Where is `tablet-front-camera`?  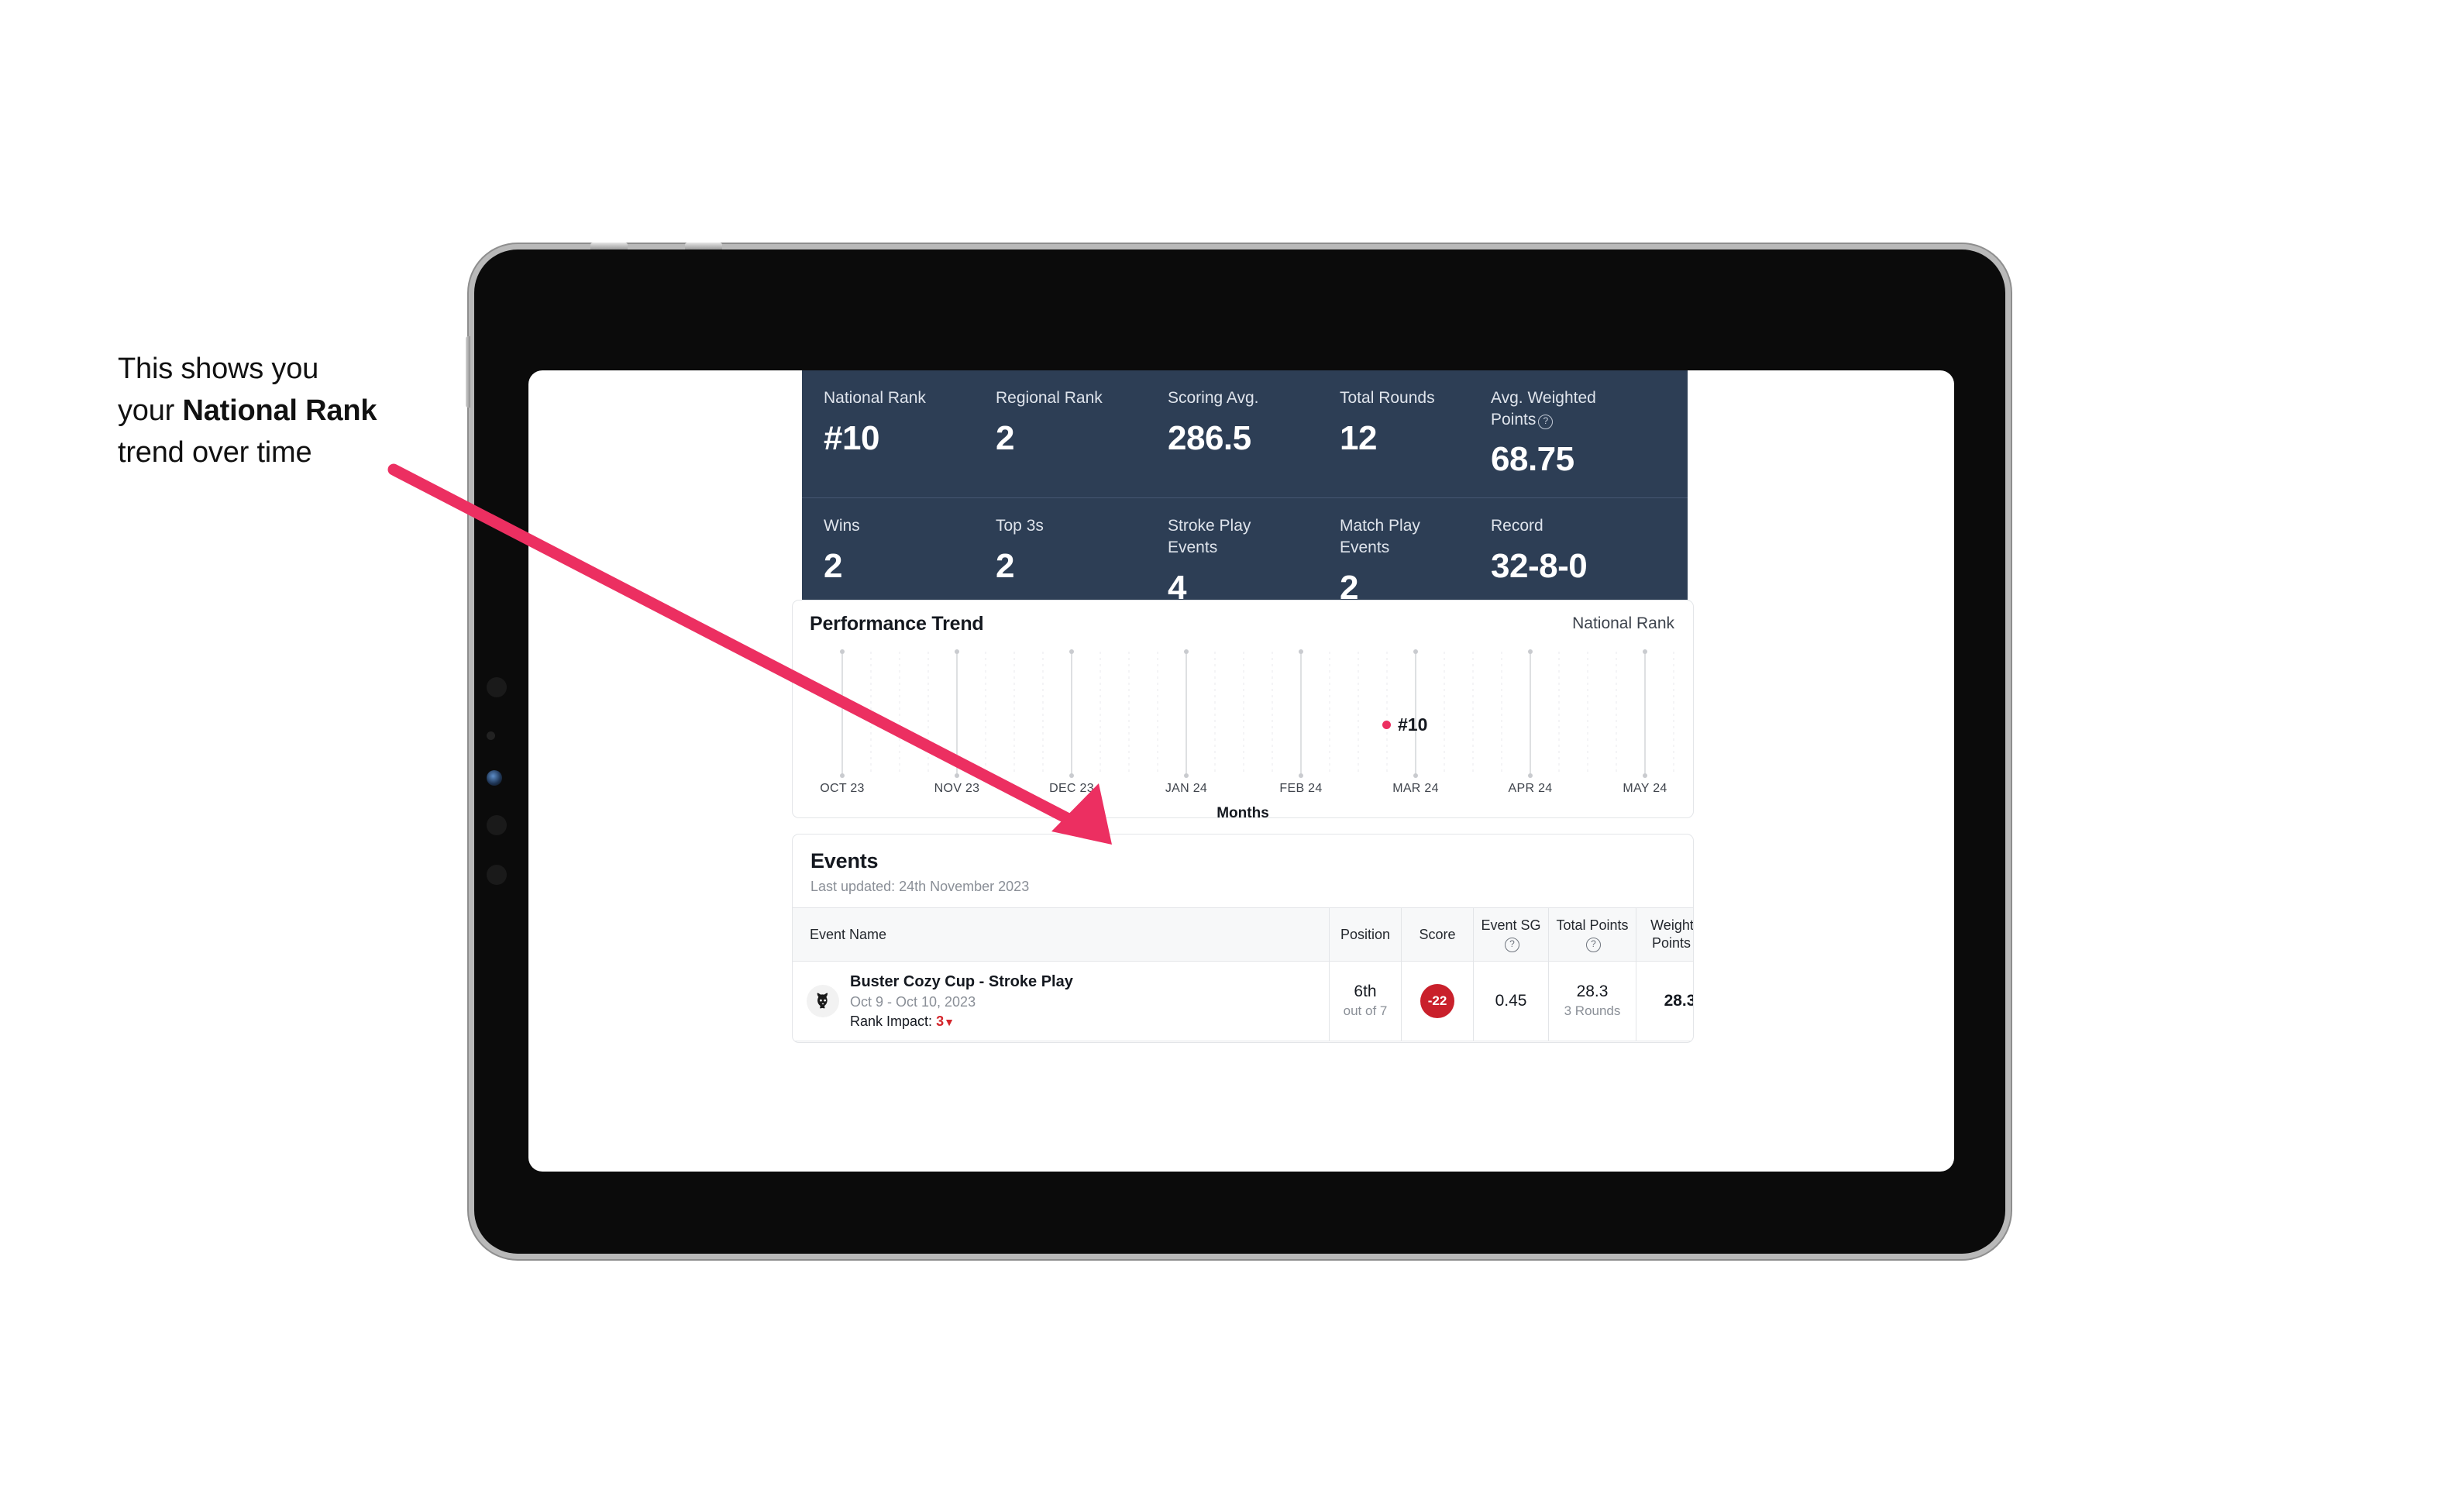
tablet-front-camera is located at coordinates (494, 778).